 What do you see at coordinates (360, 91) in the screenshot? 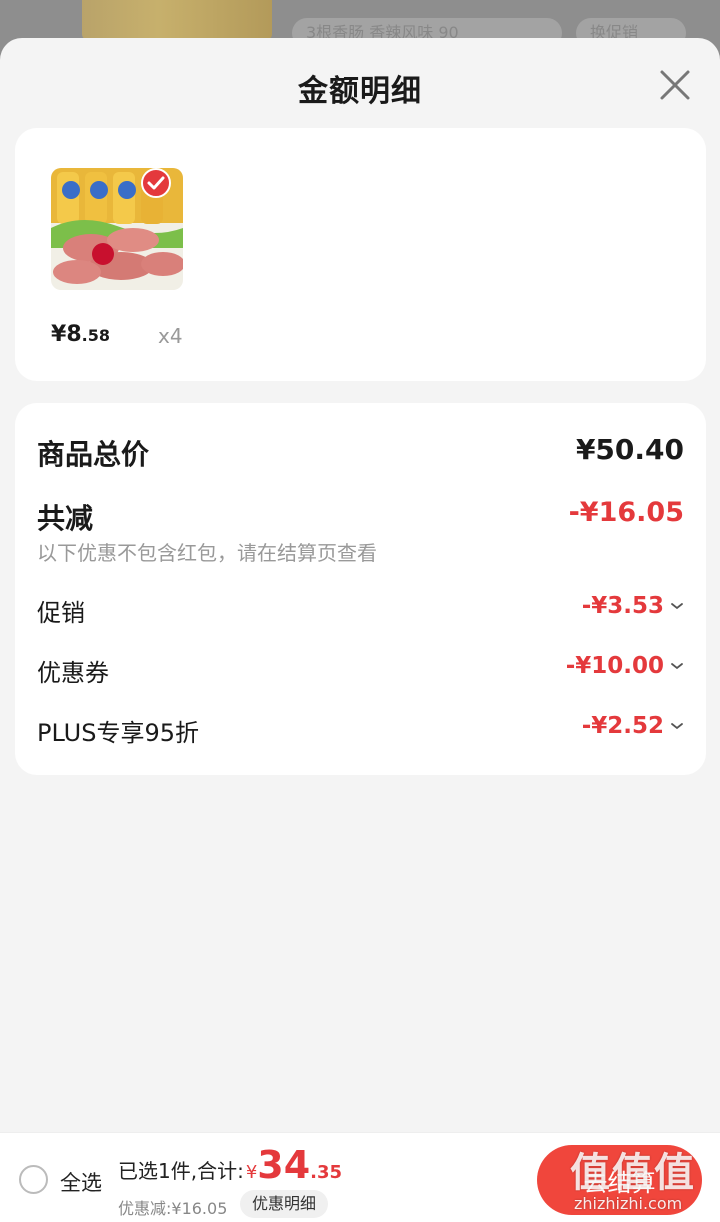
I see `sheet-title: 金额明细` at bounding box center [360, 91].